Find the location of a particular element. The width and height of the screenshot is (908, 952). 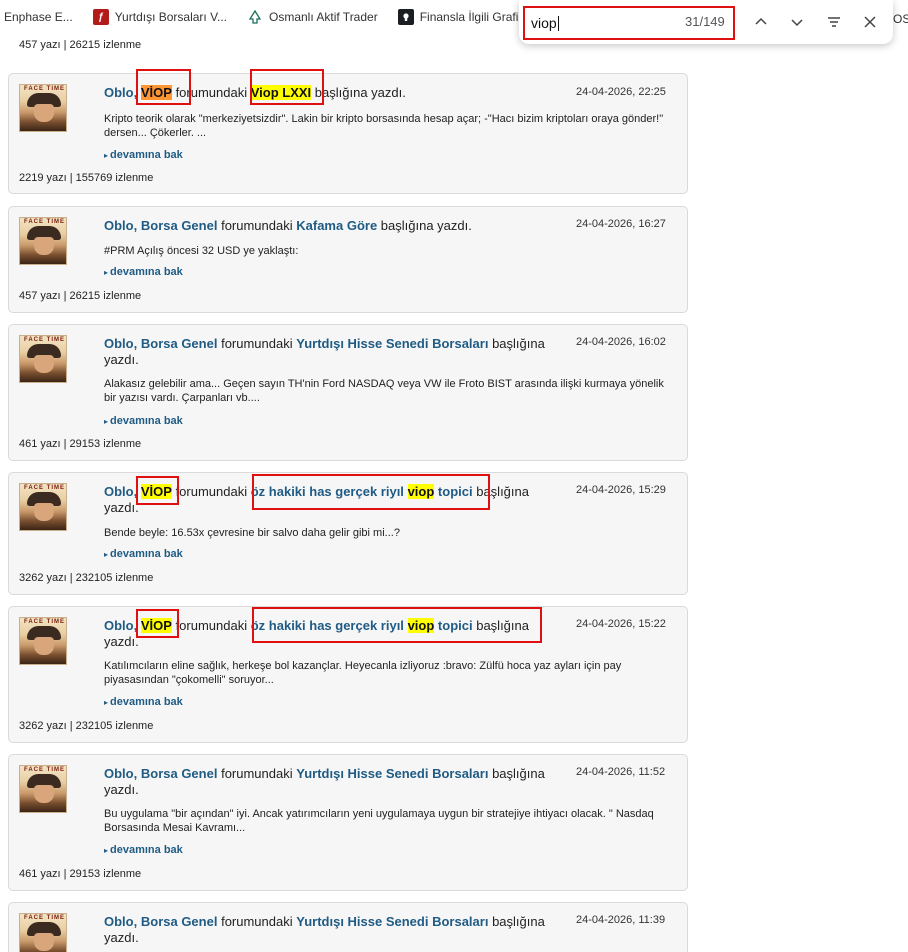

tree-icon is located at coordinates (255, 17).